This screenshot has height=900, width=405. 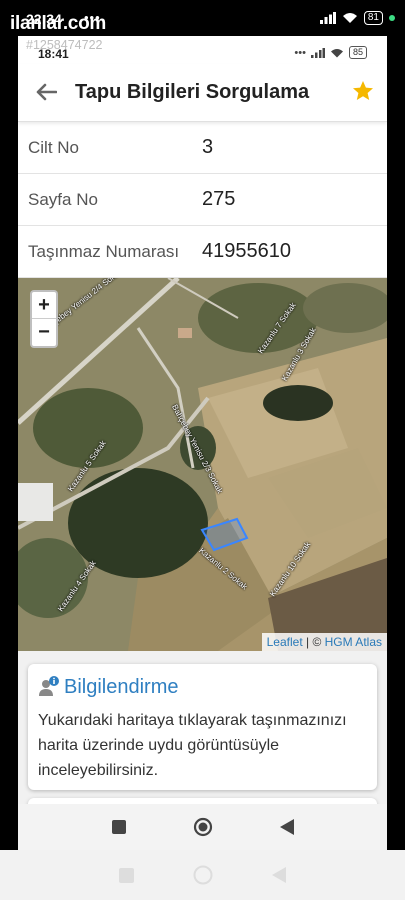 I want to click on more-dots-icon: •••, so click(x=300, y=52).